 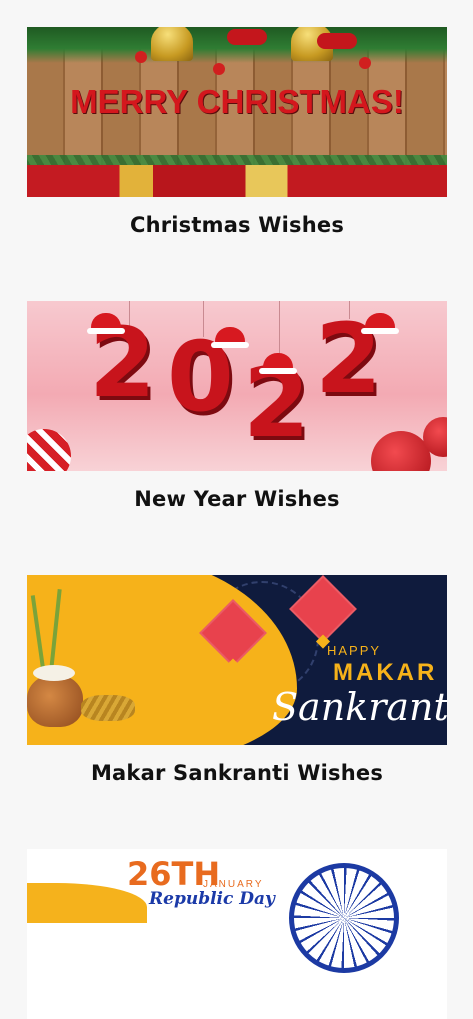 I want to click on card-republic-day-wishes: 26TH JANUARY Republic Day, so click(x=237, y=934).